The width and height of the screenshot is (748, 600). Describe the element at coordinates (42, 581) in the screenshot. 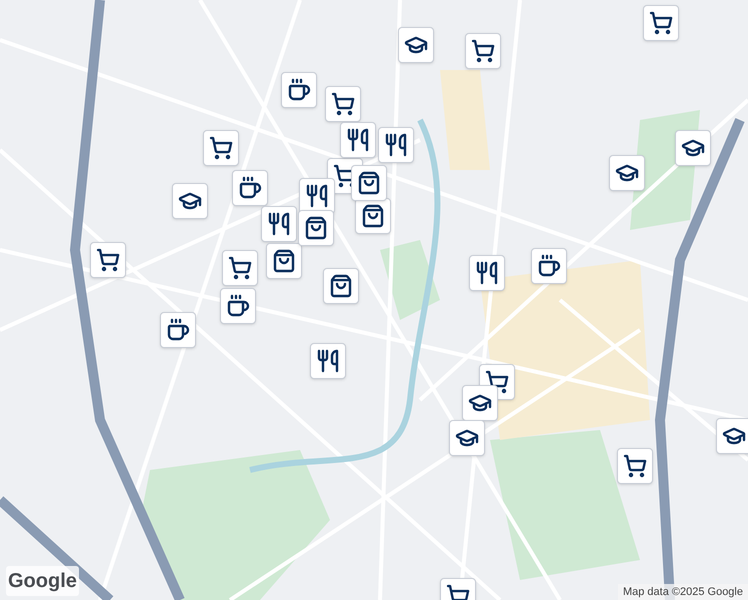

I see `google-logo: Google` at that location.